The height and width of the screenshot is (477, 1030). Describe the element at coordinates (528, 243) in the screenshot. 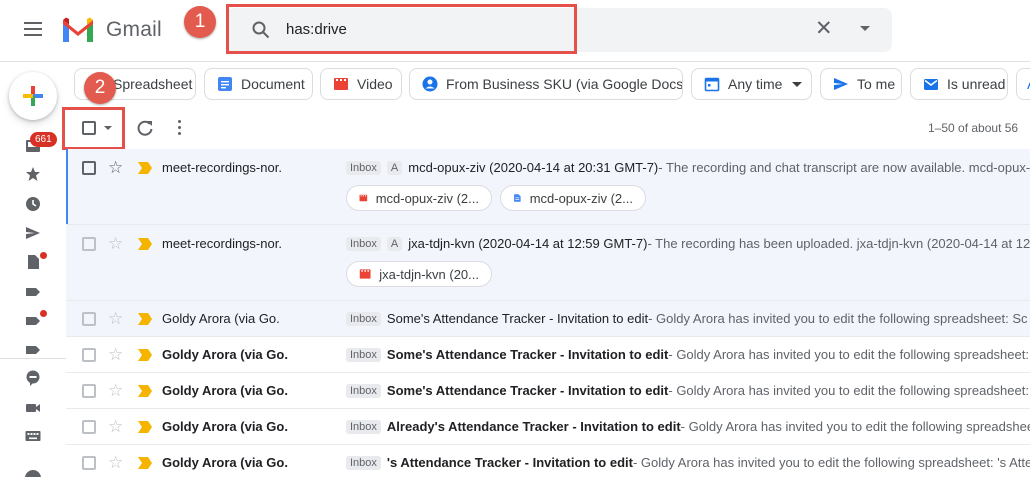

I see `email-subject: jxa-tdjn-kvn (2020-04-14 at 12:59 GMT-7)` at that location.